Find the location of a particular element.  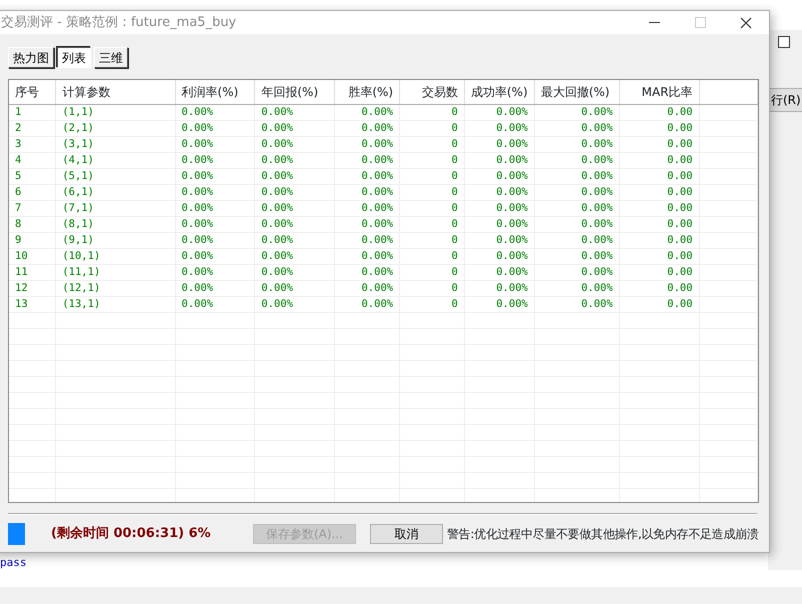

table-cell: (6,1) is located at coordinates (116, 192).